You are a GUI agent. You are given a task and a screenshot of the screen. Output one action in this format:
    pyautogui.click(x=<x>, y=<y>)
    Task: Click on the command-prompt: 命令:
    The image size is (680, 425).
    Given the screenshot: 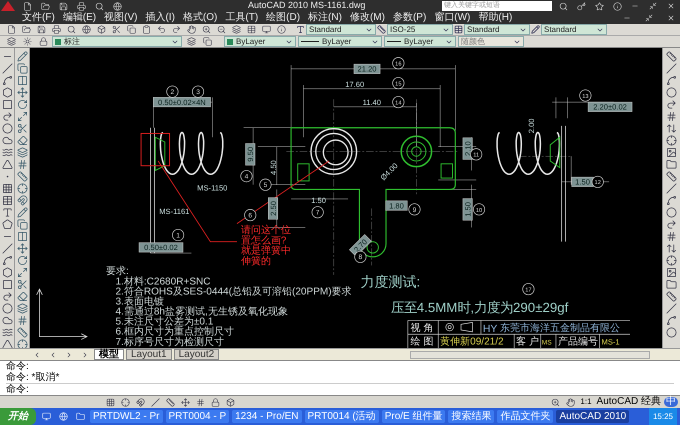 What is the action you would take?
    pyautogui.click(x=340, y=389)
    